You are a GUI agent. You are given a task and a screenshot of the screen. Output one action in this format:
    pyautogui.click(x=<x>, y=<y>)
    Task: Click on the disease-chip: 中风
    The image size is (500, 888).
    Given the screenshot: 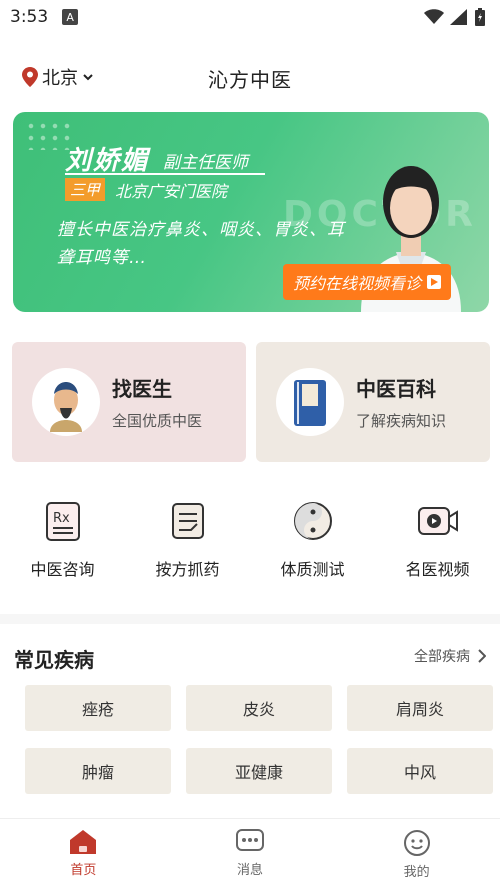 What is the action you would take?
    pyautogui.click(x=420, y=771)
    